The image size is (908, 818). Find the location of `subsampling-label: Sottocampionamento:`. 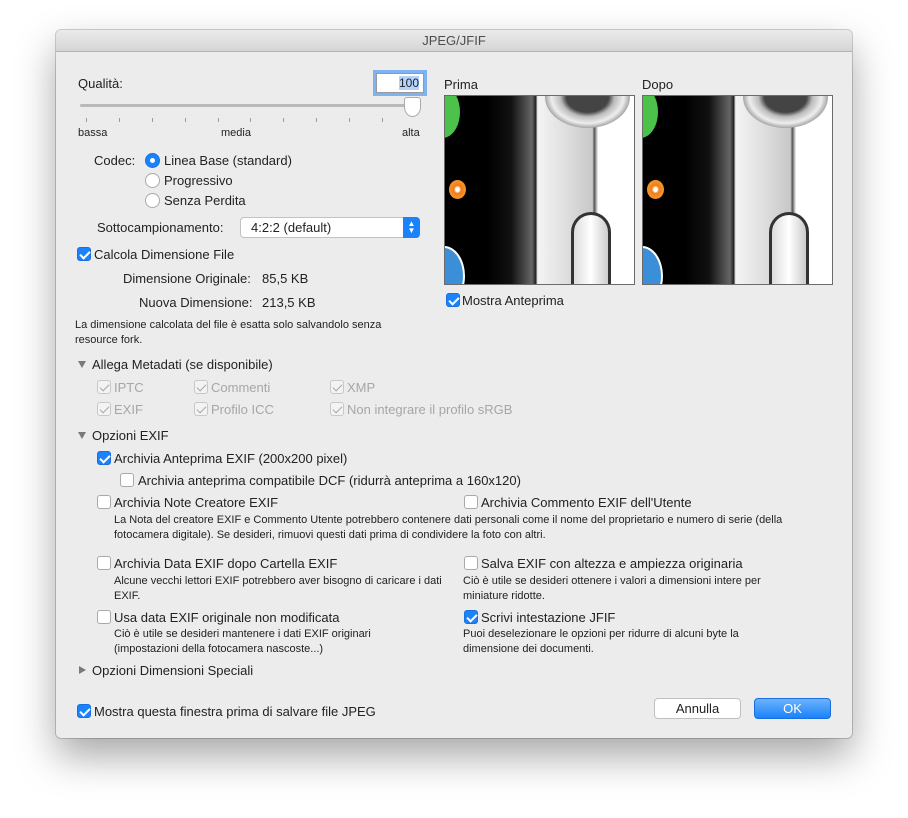

subsampling-label: Sottocampionamento: is located at coordinates (160, 227).